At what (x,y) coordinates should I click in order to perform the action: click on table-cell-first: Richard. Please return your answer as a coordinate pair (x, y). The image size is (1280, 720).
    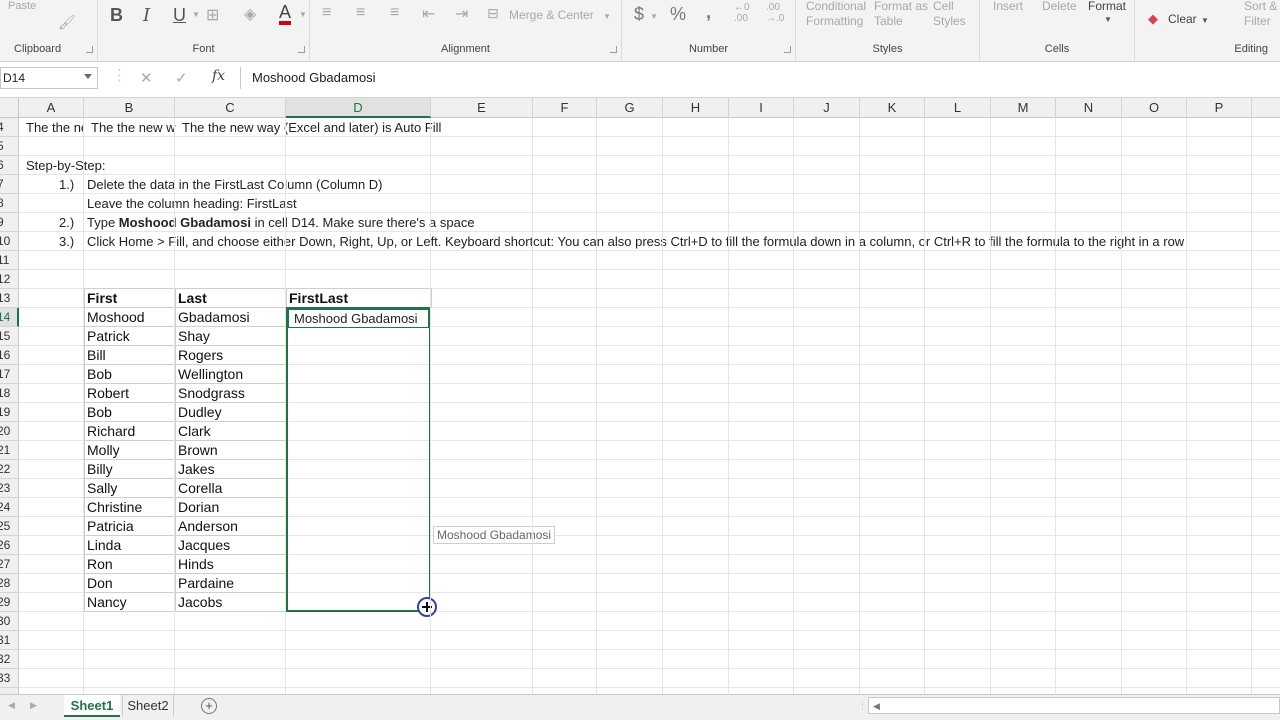
    Looking at the image, I should click on (130, 431).